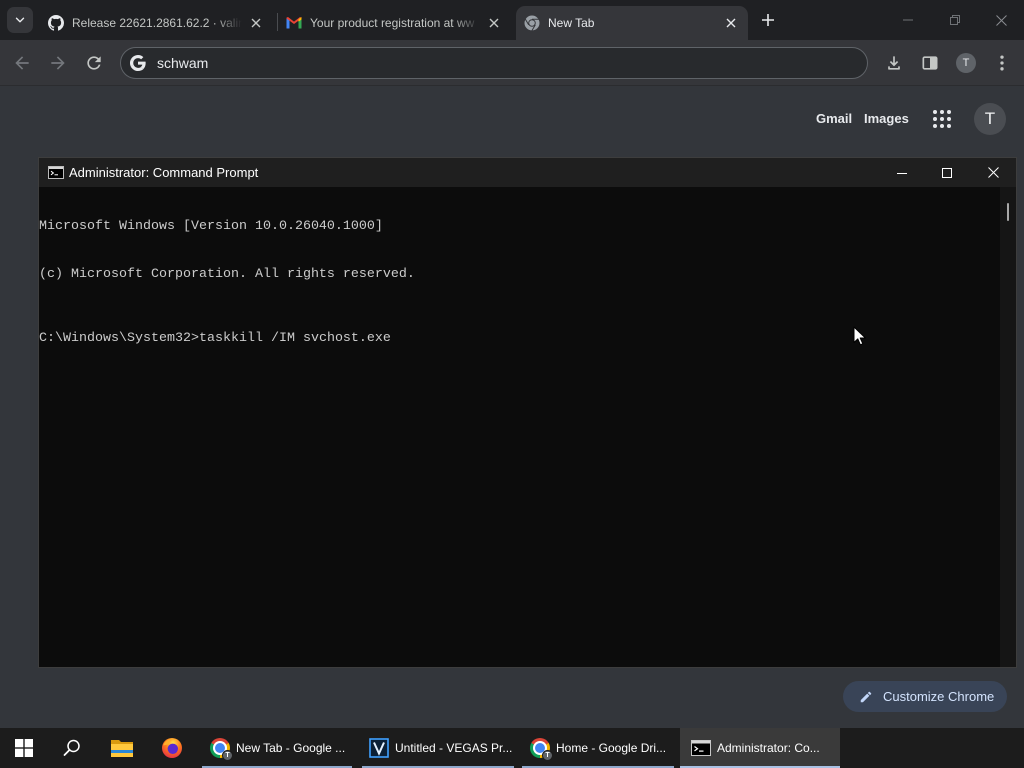 The height and width of the screenshot is (768, 1024). I want to click on browser-tab: Your product registration at ww, so click(396, 23).